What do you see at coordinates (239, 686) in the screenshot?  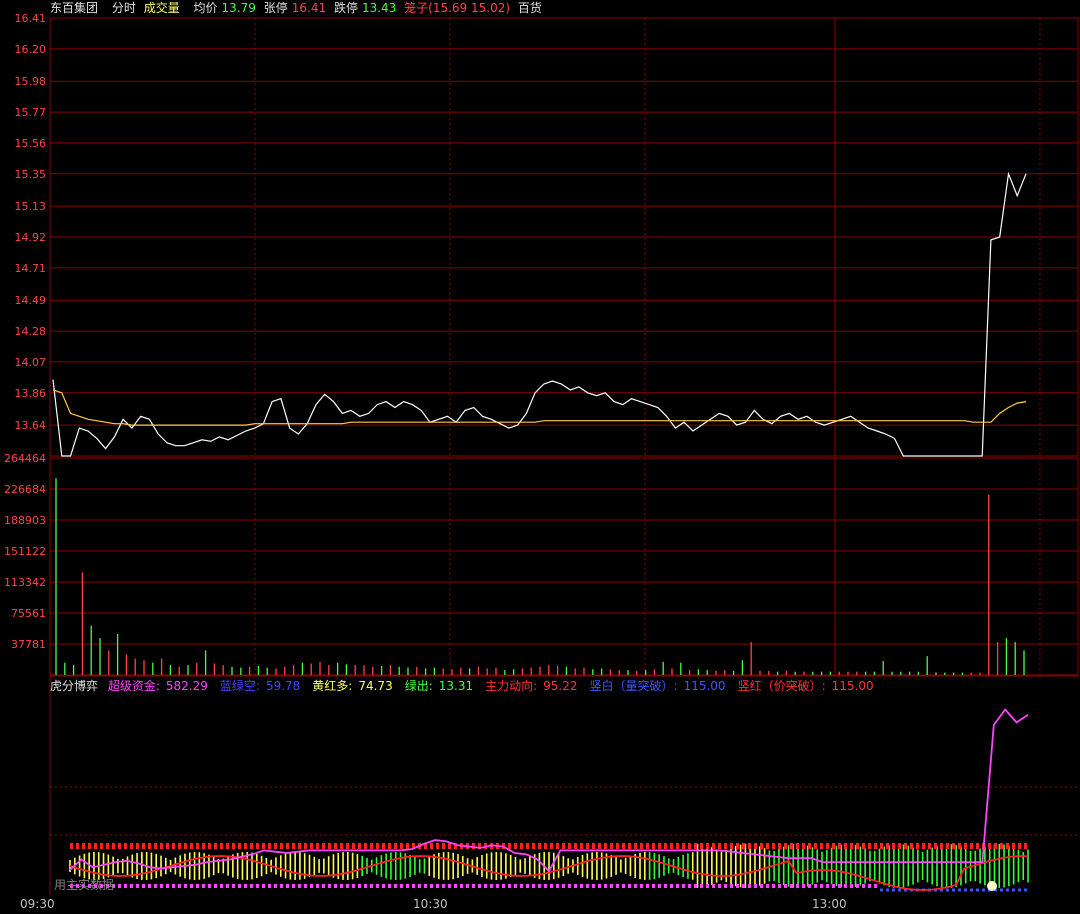 I see `indicator-item-label: 蓝绿空:` at bounding box center [239, 686].